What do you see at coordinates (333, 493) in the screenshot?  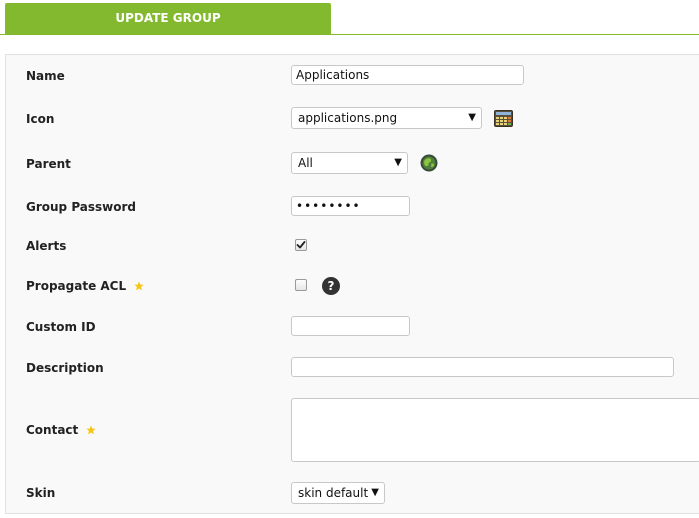 I see `skin-select-value: skin default` at bounding box center [333, 493].